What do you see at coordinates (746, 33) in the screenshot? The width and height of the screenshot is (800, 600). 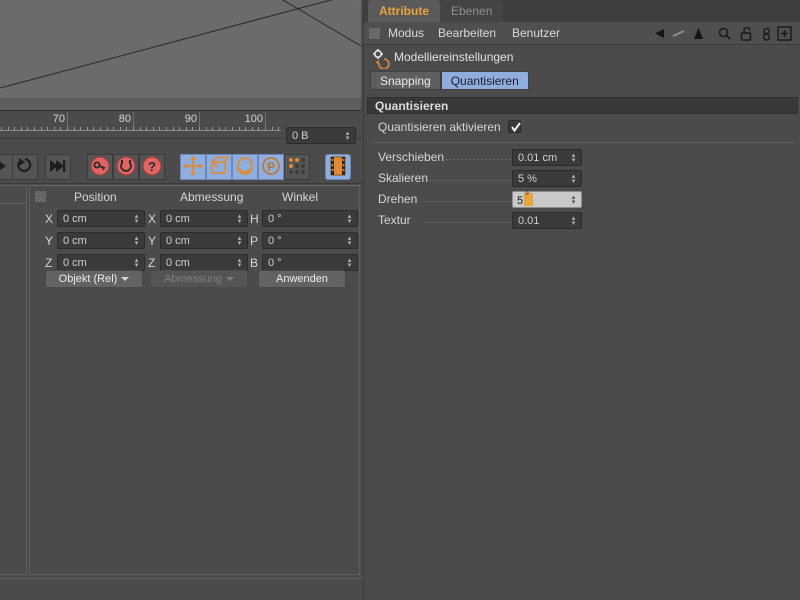 I see `unlocked-padlock-icon` at bounding box center [746, 33].